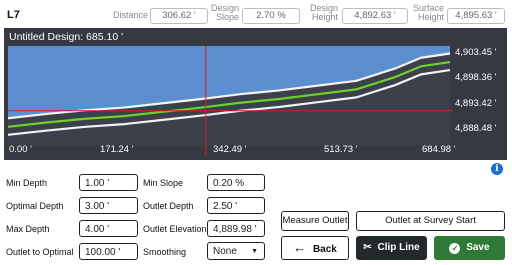 This screenshot has height=265, width=512. What do you see at coordinates (40, 252) in the screenshot?
I see `outlet-to-optimal-label: Outlet to Optimal` at bounding box center [40, 252].